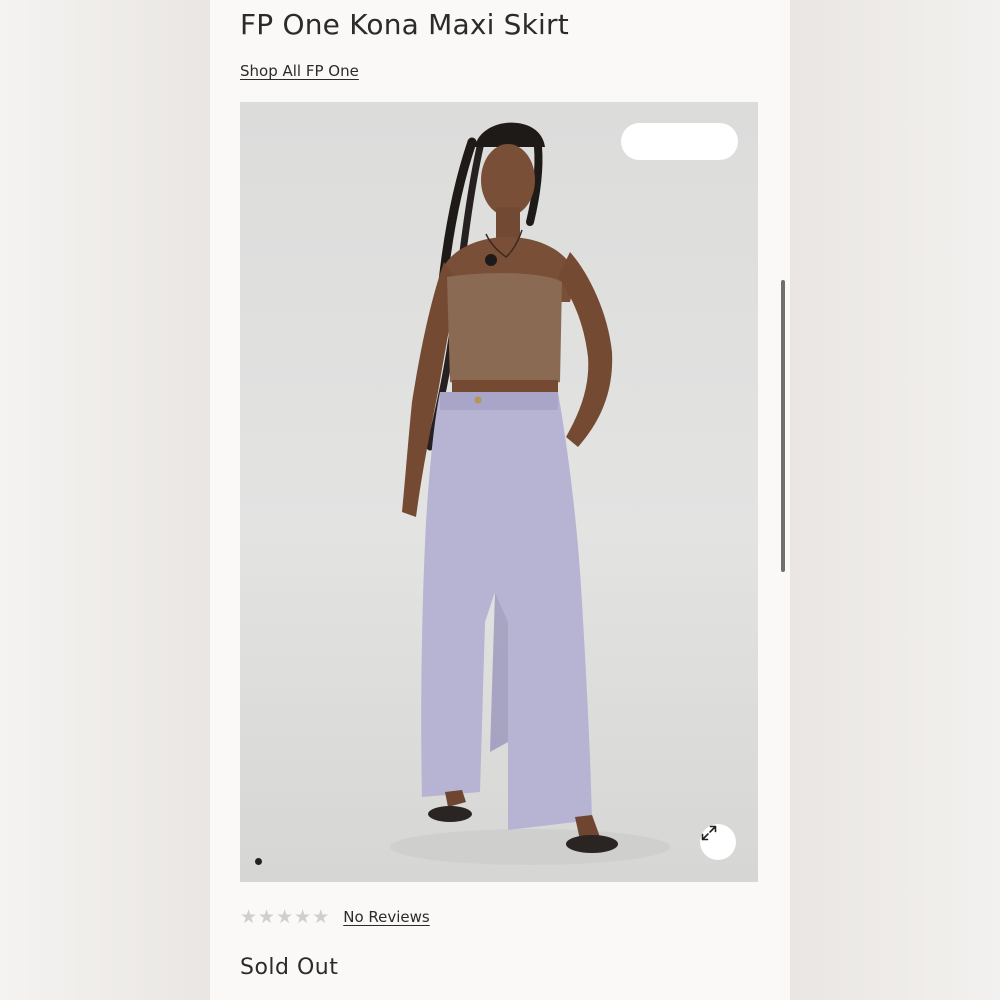 The image size is (1000, 1000). I want to click on shop-all-link: Shop All FP One, so click(299, 71).